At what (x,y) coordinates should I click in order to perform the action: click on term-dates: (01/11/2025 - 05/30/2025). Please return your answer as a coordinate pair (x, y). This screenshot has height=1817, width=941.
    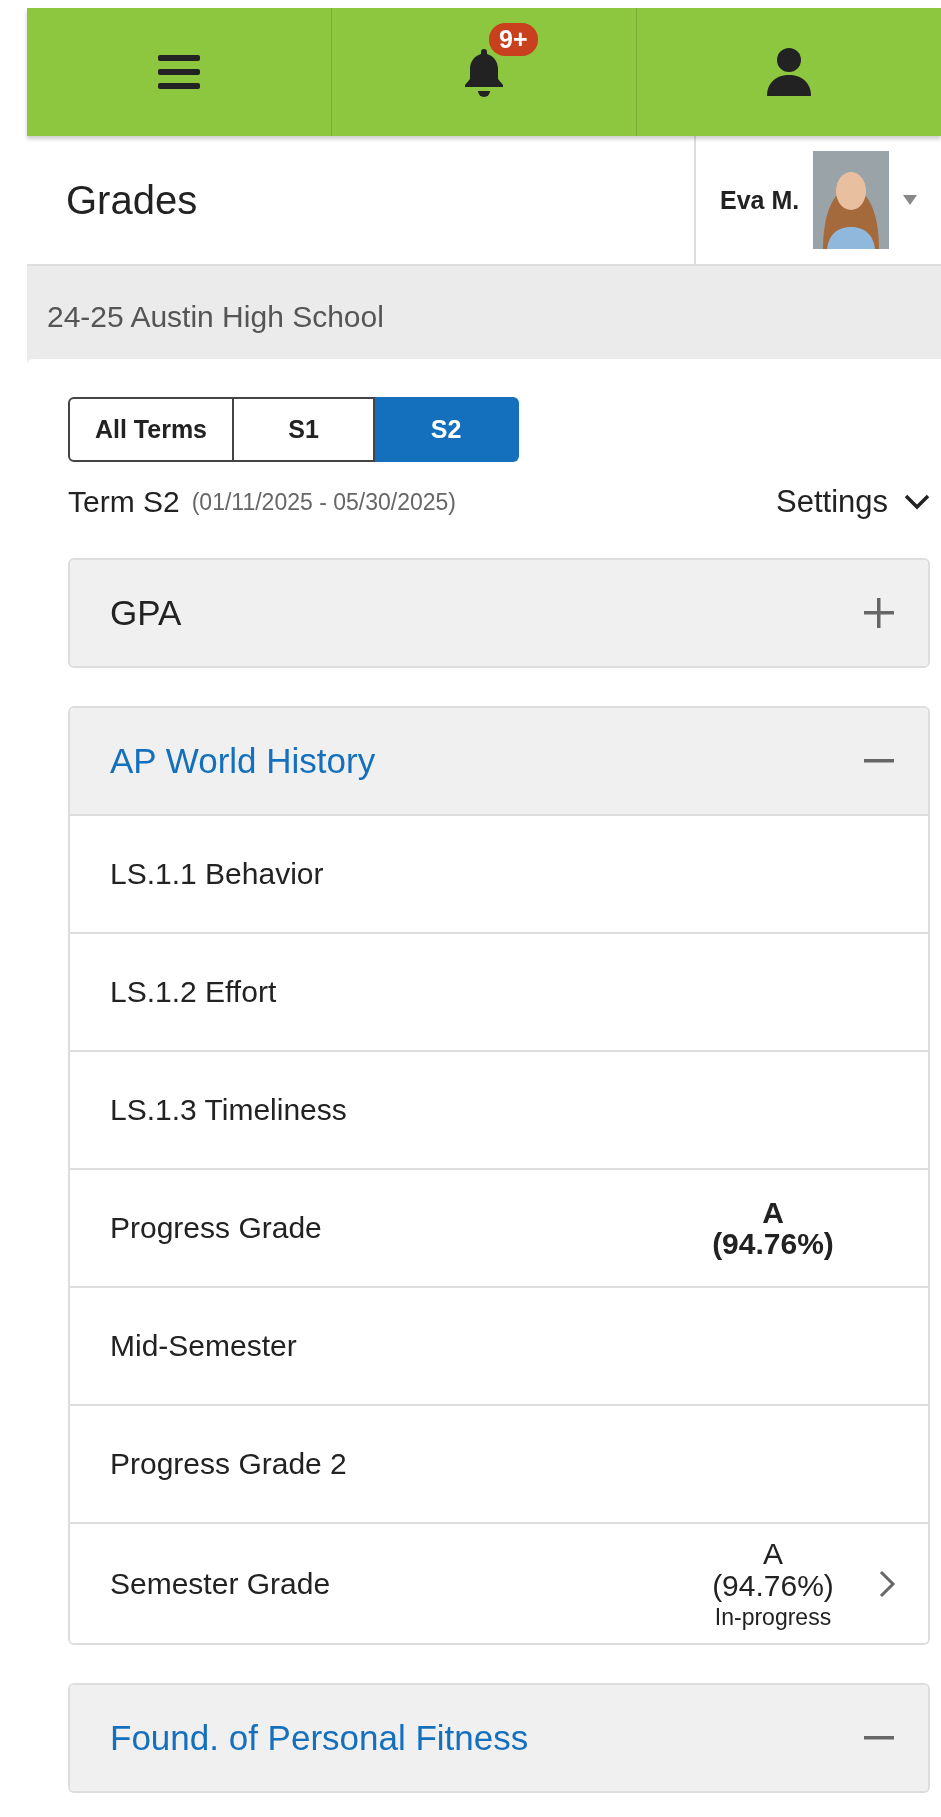
    Looking at the image, I should click on (324, 502).